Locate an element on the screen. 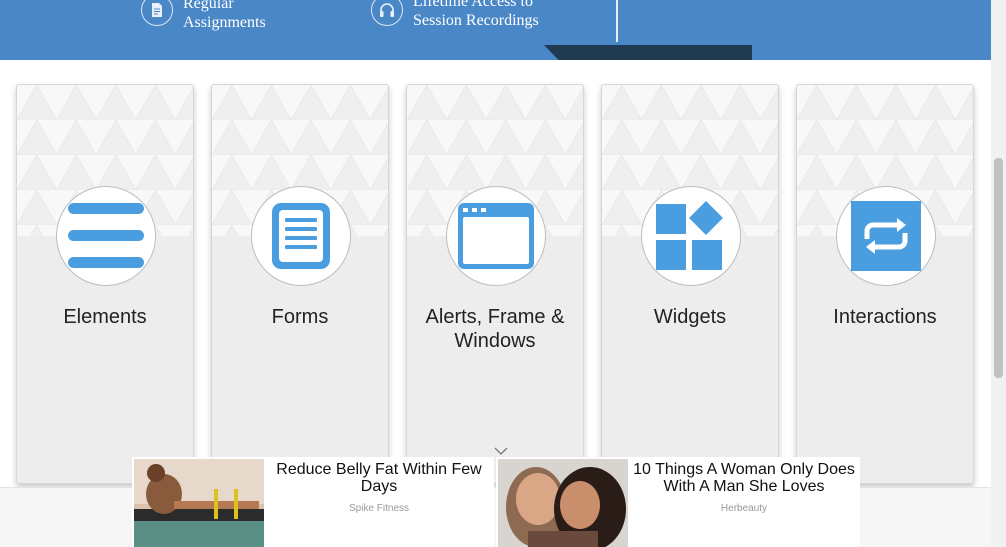  document-icon is located at coordinates (157, 13).